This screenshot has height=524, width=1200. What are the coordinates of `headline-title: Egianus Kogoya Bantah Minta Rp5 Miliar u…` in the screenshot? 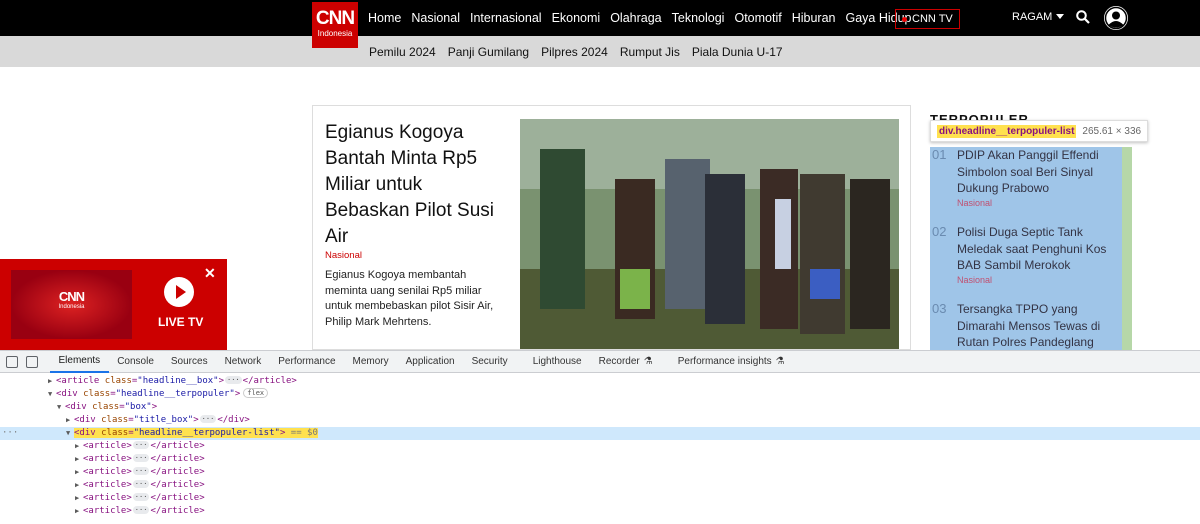 It's located at (415, 185).